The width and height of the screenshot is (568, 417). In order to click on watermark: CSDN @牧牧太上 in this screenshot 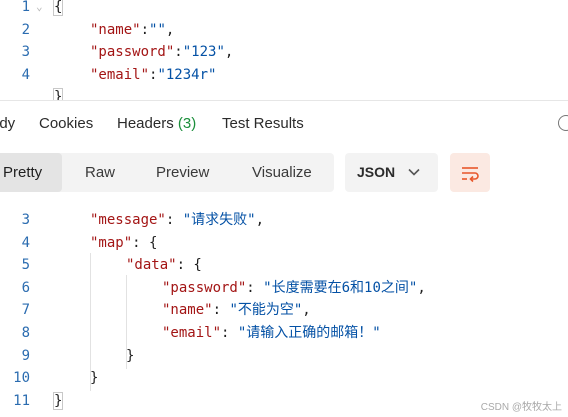, I will do `click(521, 407)`.